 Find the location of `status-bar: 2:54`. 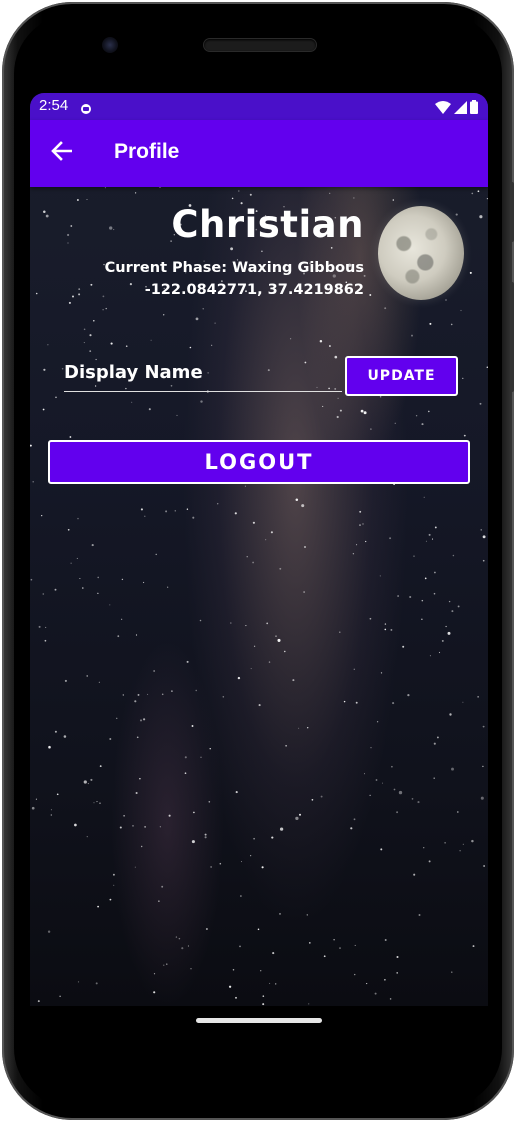

status-bar: 2:54 is located at coordinates (259, 106).